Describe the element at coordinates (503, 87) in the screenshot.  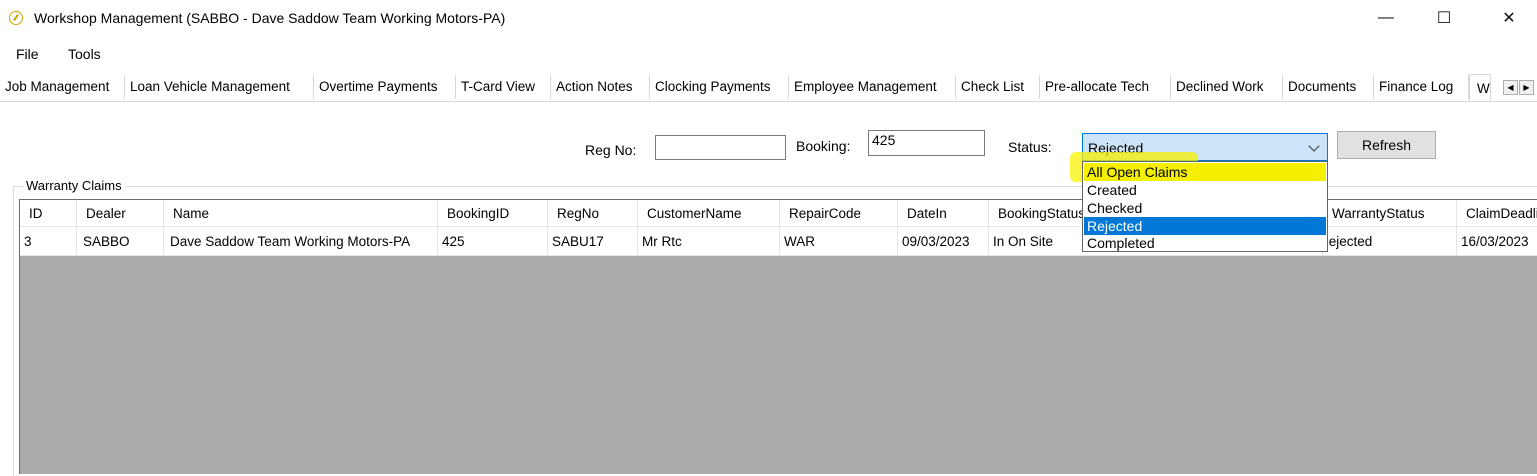
I see `tab-t-card-view: T-Card View` at that location.